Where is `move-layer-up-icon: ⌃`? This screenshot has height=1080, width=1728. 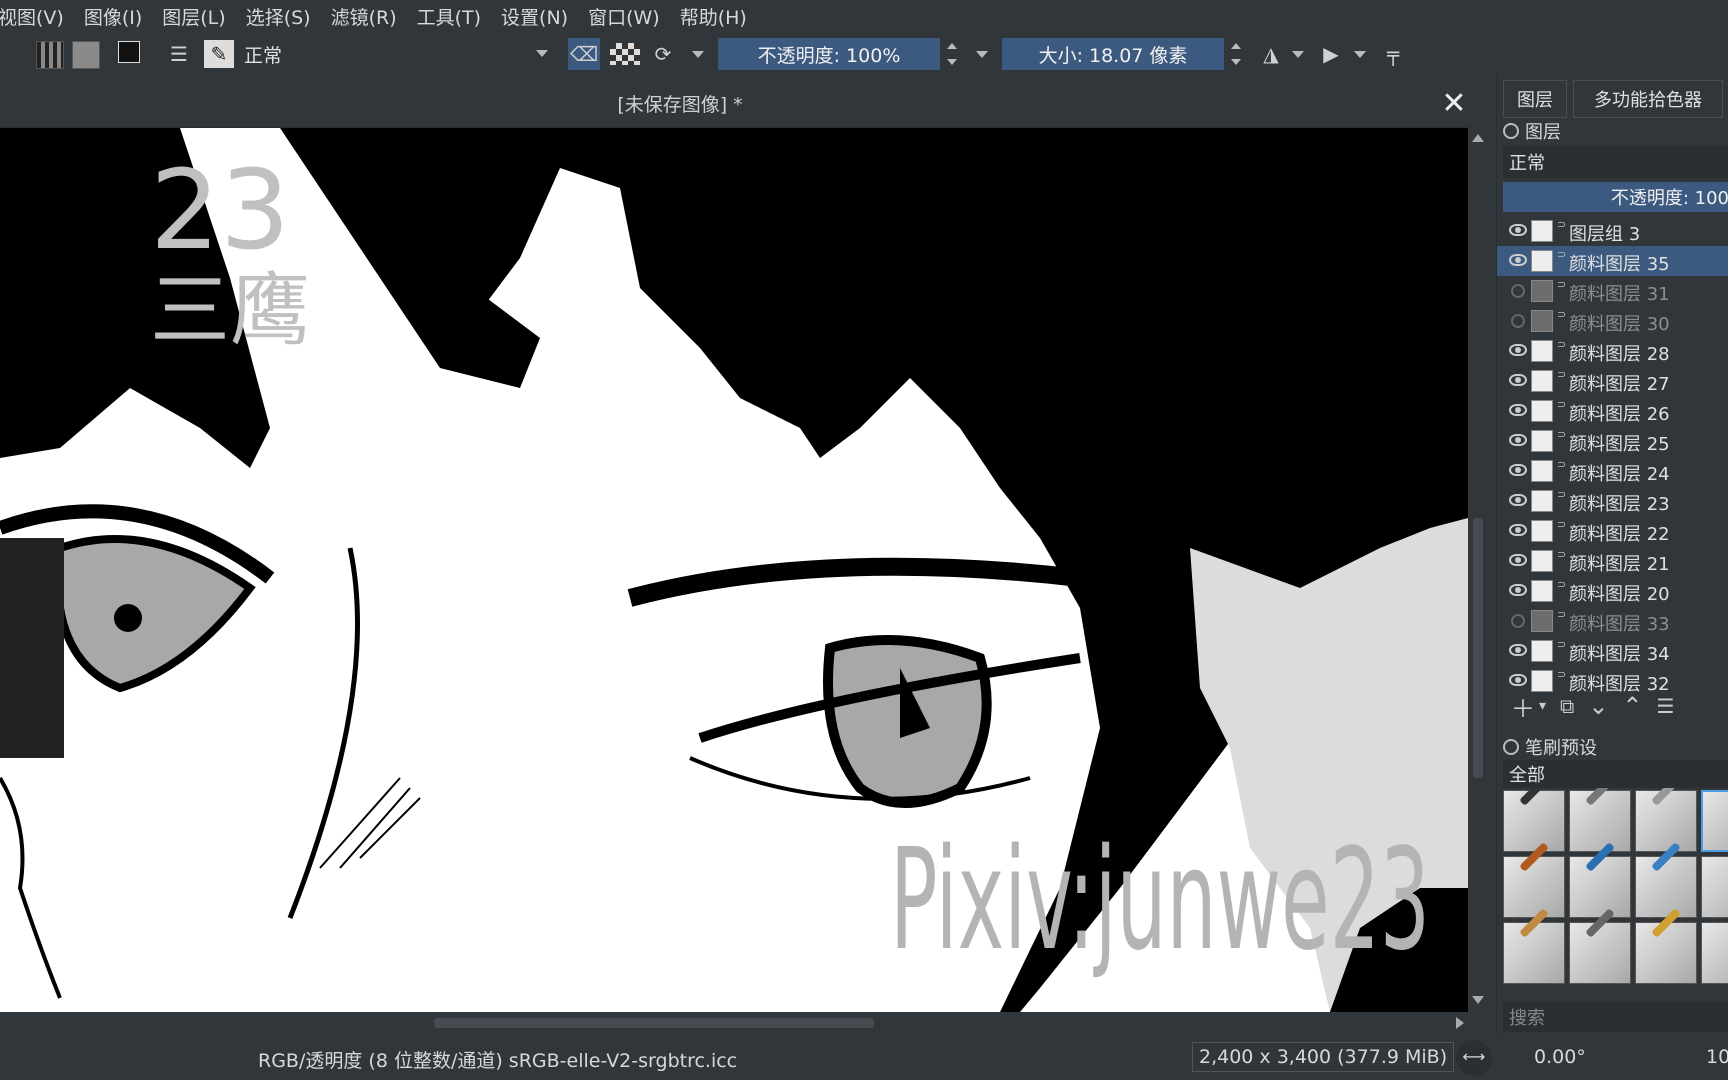
move-layer-up-icon: ⌃ is located at coordinates (1632, 706).